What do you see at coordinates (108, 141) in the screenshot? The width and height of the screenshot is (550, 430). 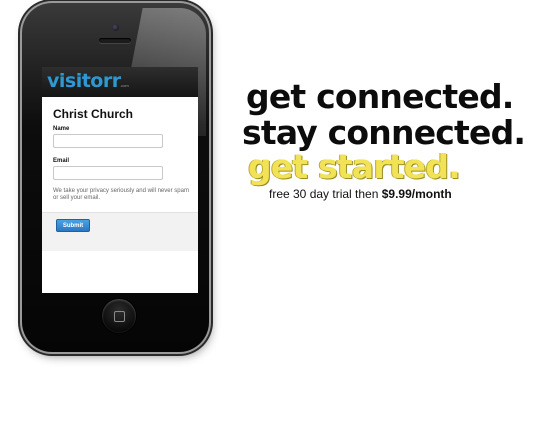 I see `name-input` at bounding box center [108, 141].